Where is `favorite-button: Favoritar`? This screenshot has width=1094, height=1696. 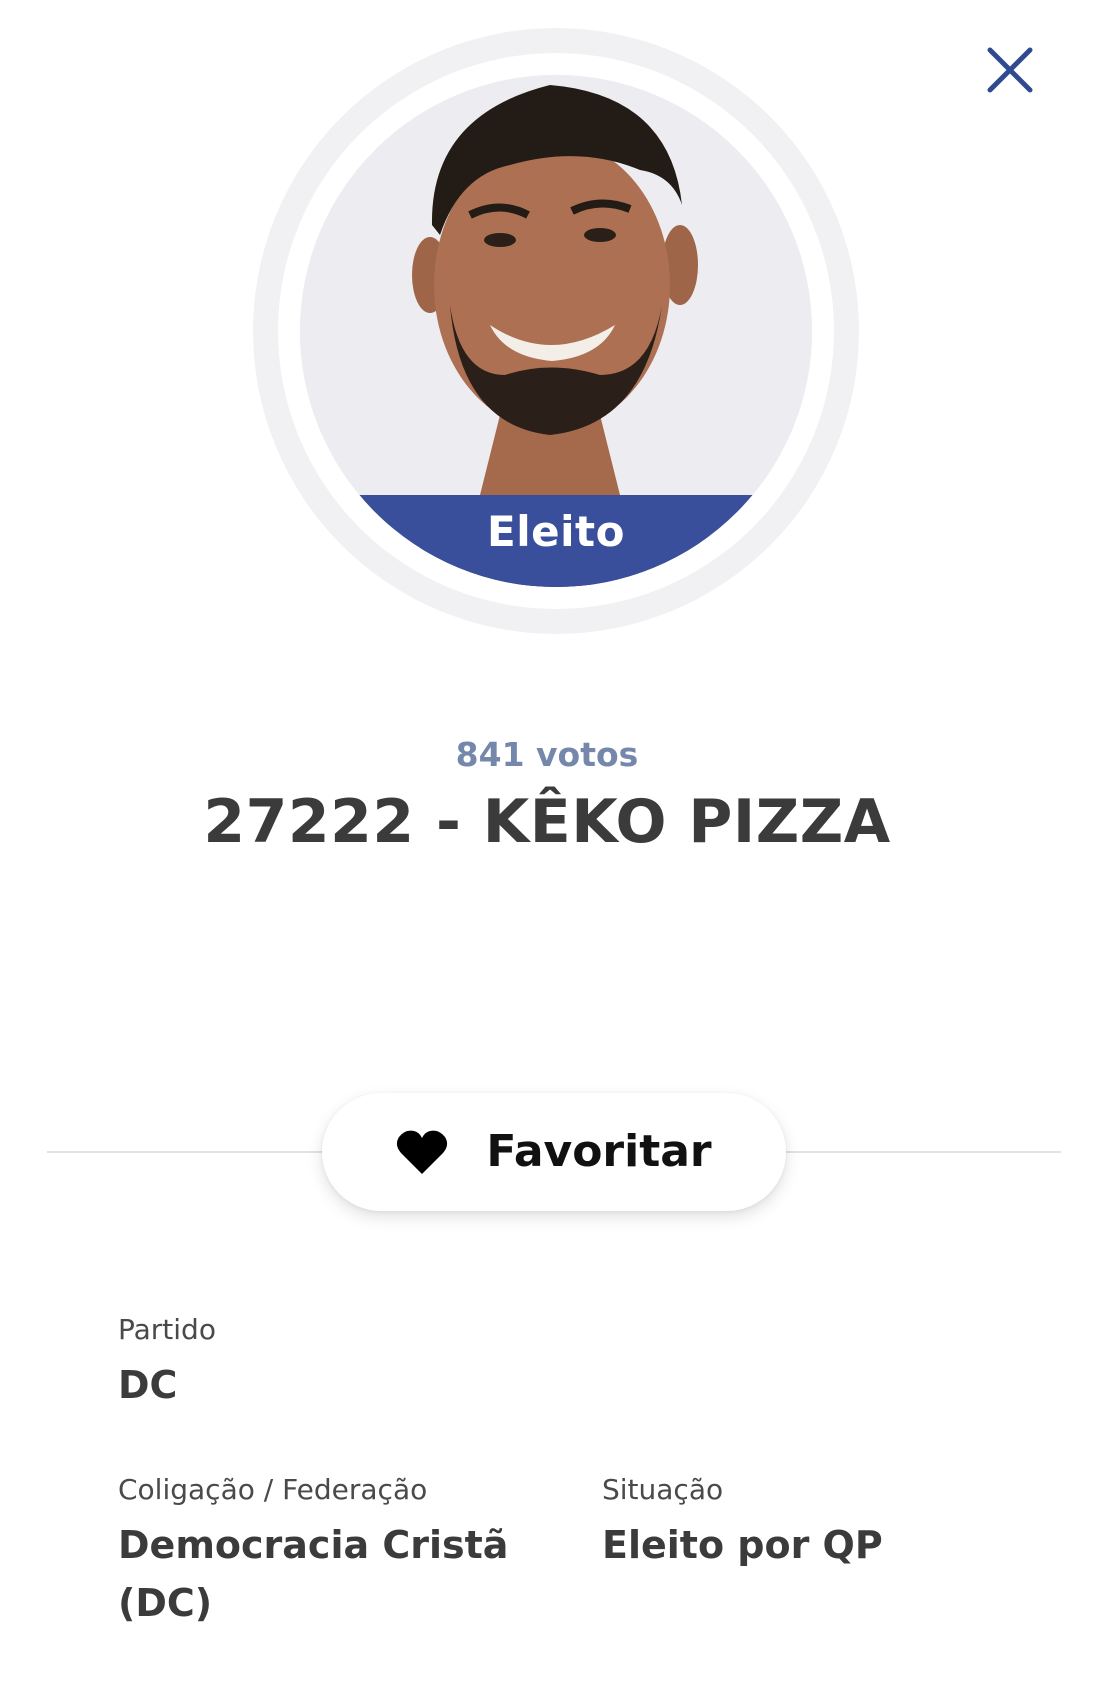 favorite-button: Favoritar is located at coordinates (554, 1152).